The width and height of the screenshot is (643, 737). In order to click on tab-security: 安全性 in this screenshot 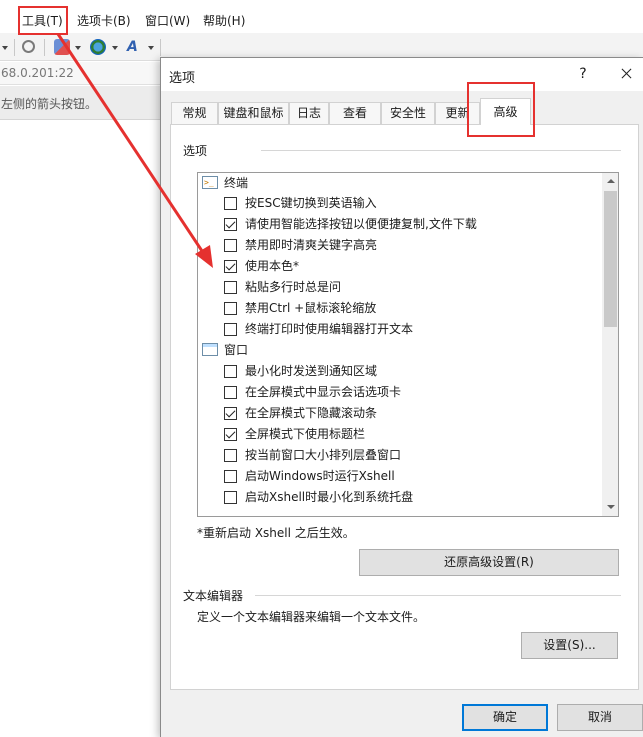, I will do `click(408, 113)`.